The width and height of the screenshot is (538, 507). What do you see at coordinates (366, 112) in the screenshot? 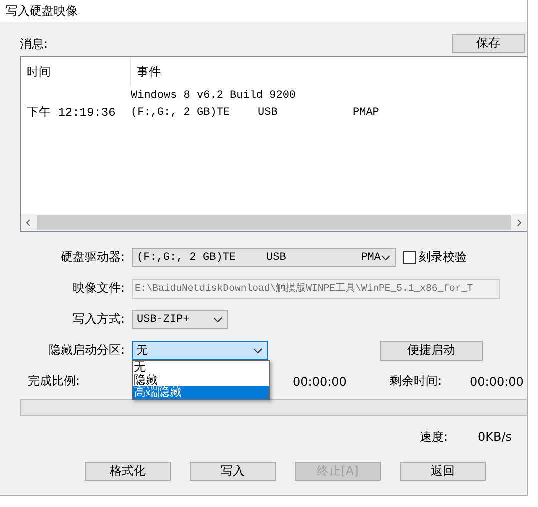
I see `event-cell: PMAP` at bounding box center [366, 112].